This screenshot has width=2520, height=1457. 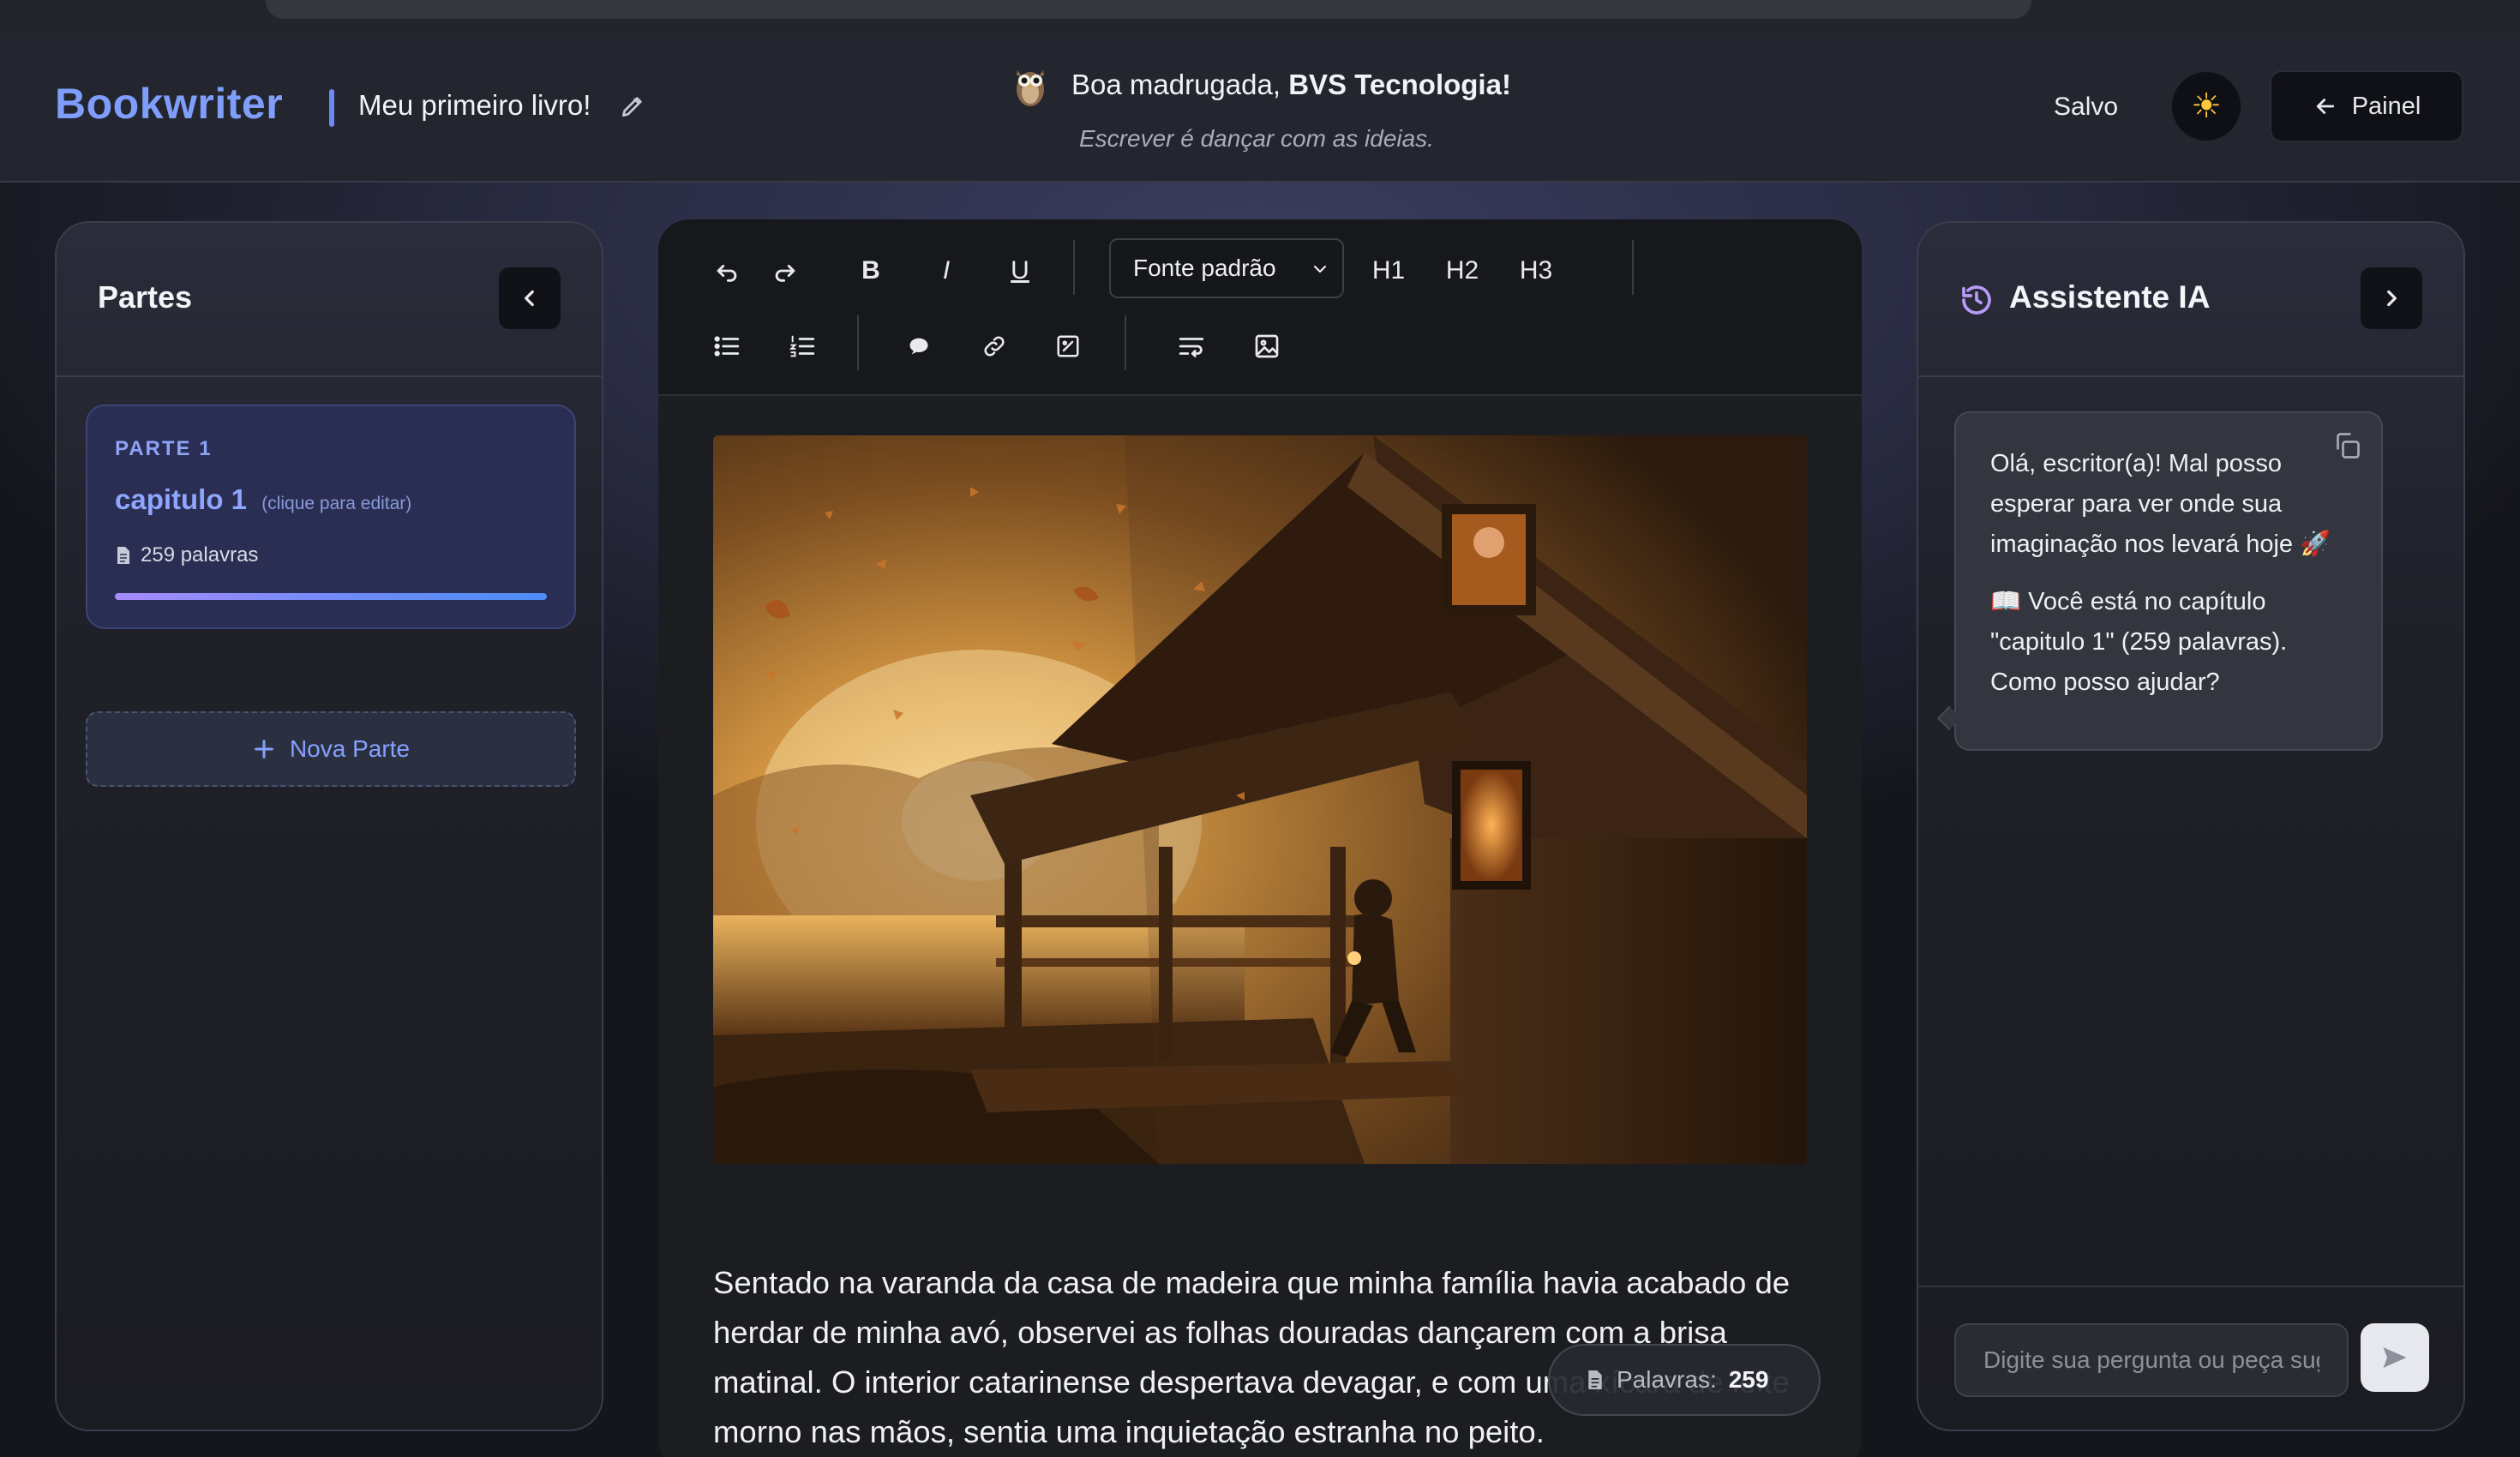 I want to click on chapter-edit-hint: (clique para editar), so click(x=336, y=503).